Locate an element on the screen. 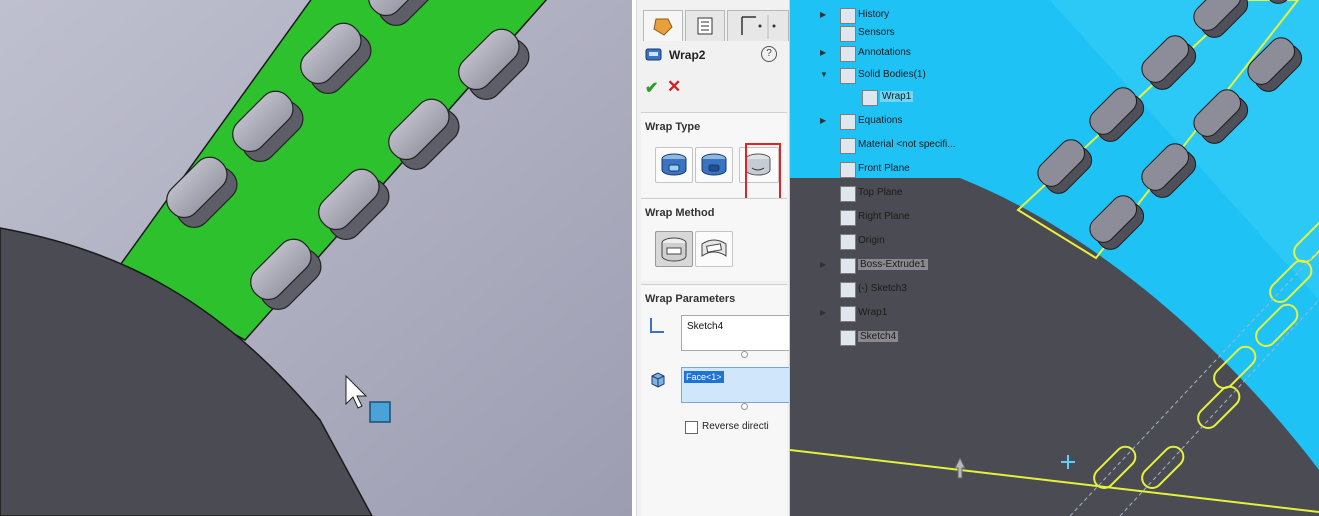  collapse-arrow-icon: ▼ is located at coordinates (824, 74).